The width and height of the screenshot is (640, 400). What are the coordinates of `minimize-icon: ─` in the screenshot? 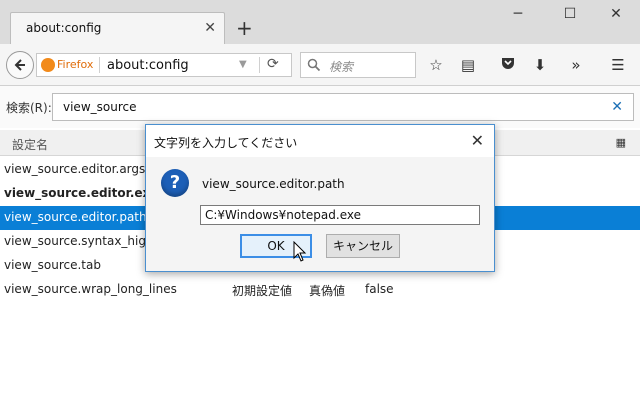 It's located at (518, 14).